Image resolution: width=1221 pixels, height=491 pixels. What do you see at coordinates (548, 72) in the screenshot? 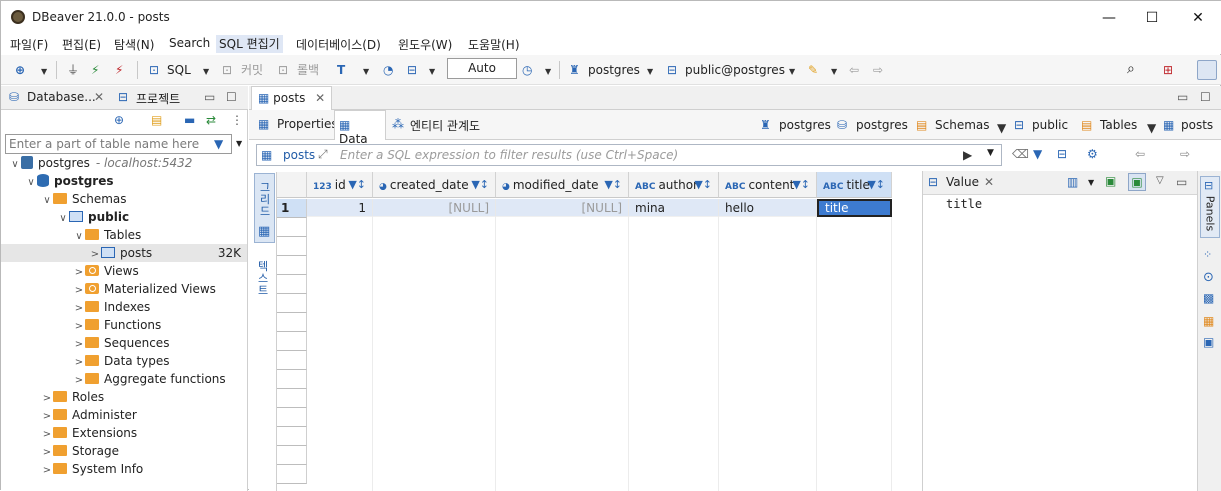
I see `history-dropdown-icon: ▼` at bounding box center [548, 72].